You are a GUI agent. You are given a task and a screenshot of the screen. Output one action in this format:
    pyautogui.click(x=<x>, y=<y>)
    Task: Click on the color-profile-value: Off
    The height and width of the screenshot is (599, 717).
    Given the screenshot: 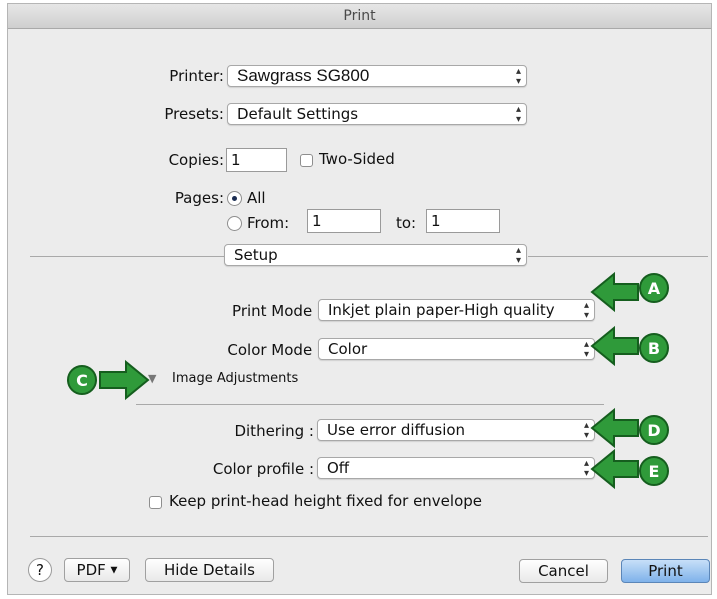 What is the action you would take?
    pyautogui.click(x=338, y=468)
    